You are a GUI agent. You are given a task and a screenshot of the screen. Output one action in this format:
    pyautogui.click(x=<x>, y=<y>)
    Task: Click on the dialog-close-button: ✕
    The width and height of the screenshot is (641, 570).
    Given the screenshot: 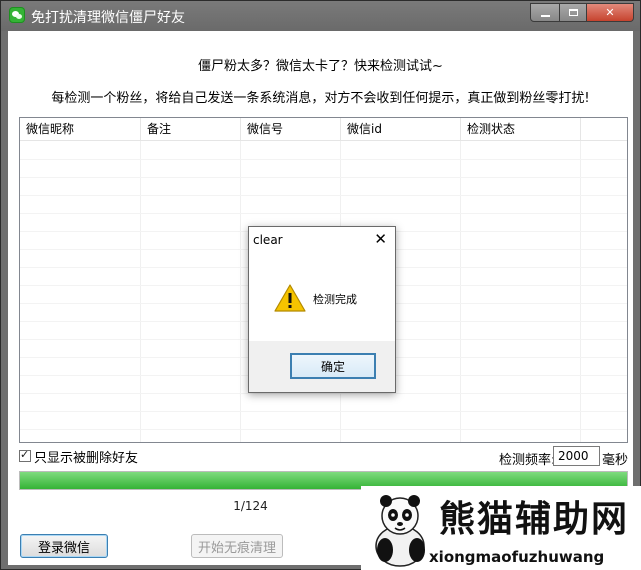 What is the action you would take?
    pyautogui.click(x=380, y=239)
    